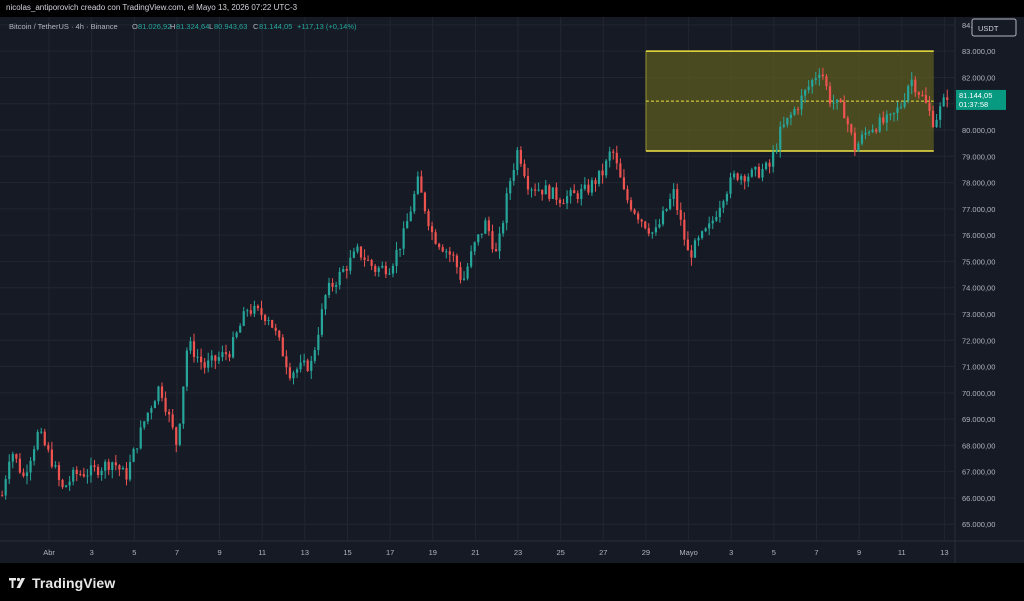 This screenshot has height=601, width=1024. I want to click on range-box, so click(789, 101).